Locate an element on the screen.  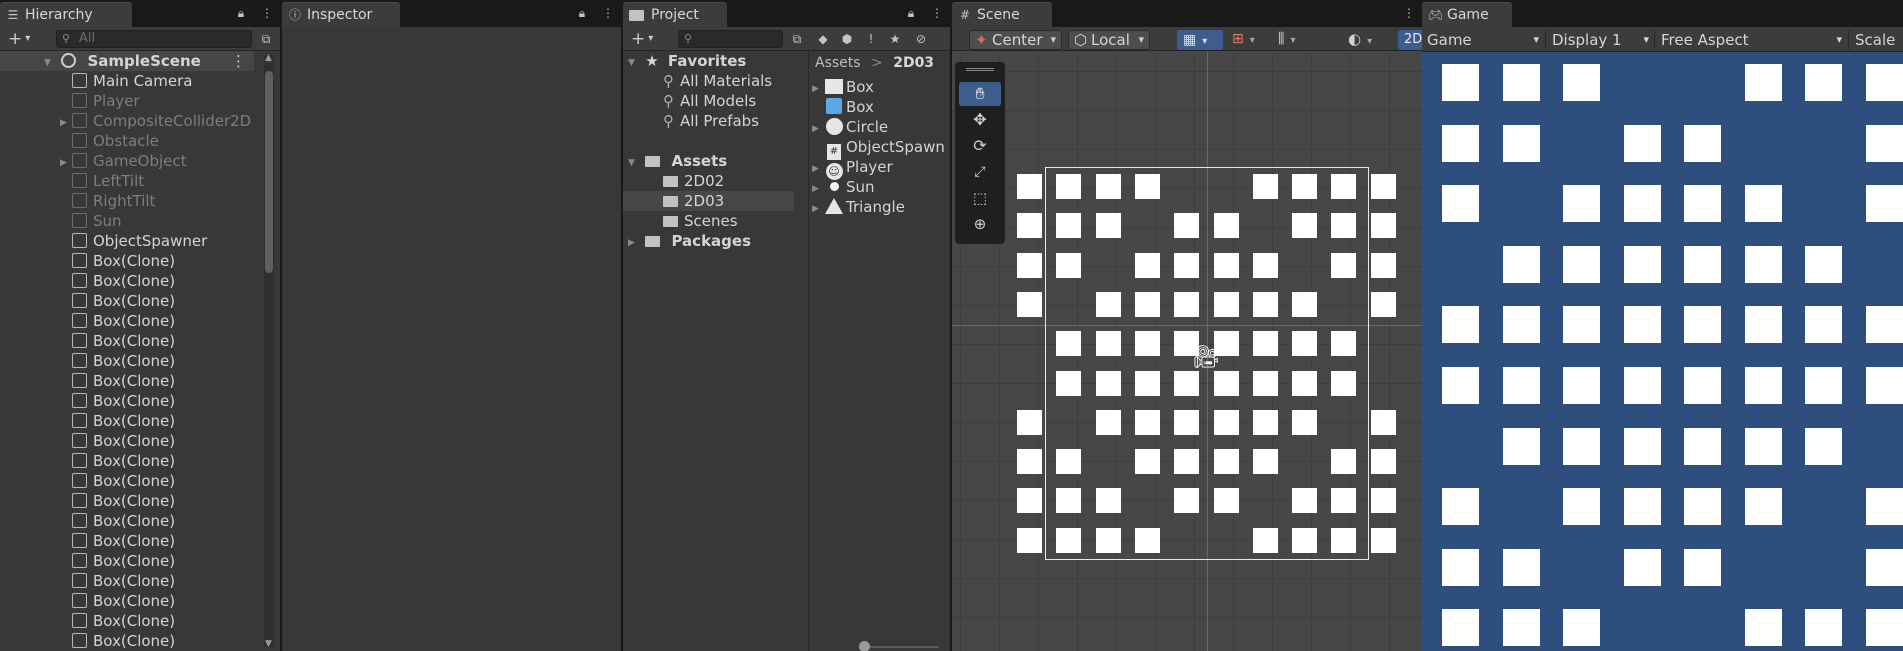
display-dropdown: Display 1 ▾ is located at coordinates (1597, 40).